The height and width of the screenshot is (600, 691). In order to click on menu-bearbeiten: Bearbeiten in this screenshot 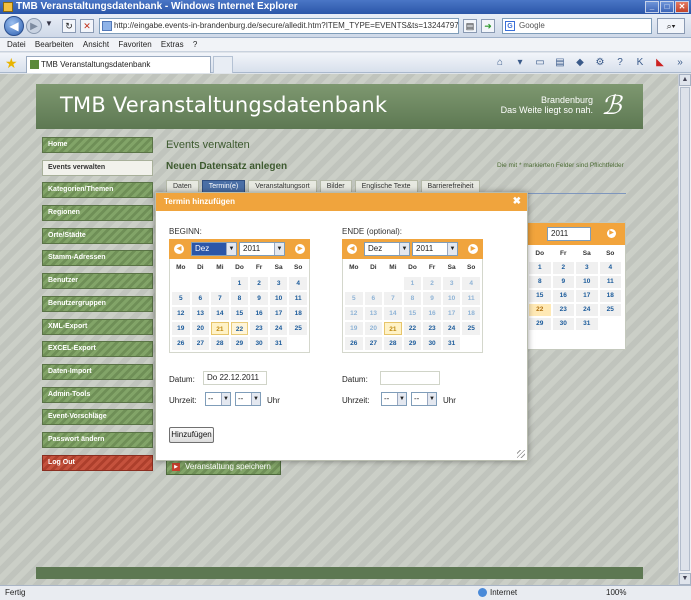, I will do `click(54, 44)`.